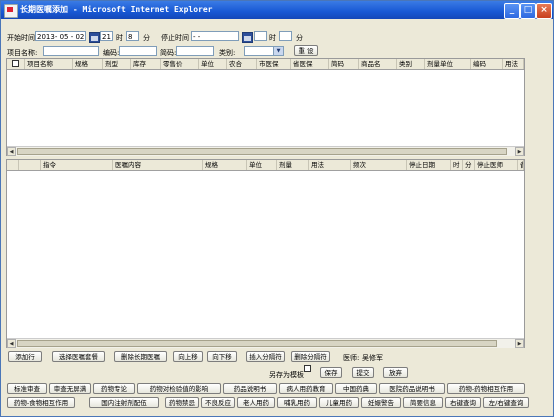 This screenshot has width=554, height=417. I want to click on order-col-minute: 分, so click(469, 165).